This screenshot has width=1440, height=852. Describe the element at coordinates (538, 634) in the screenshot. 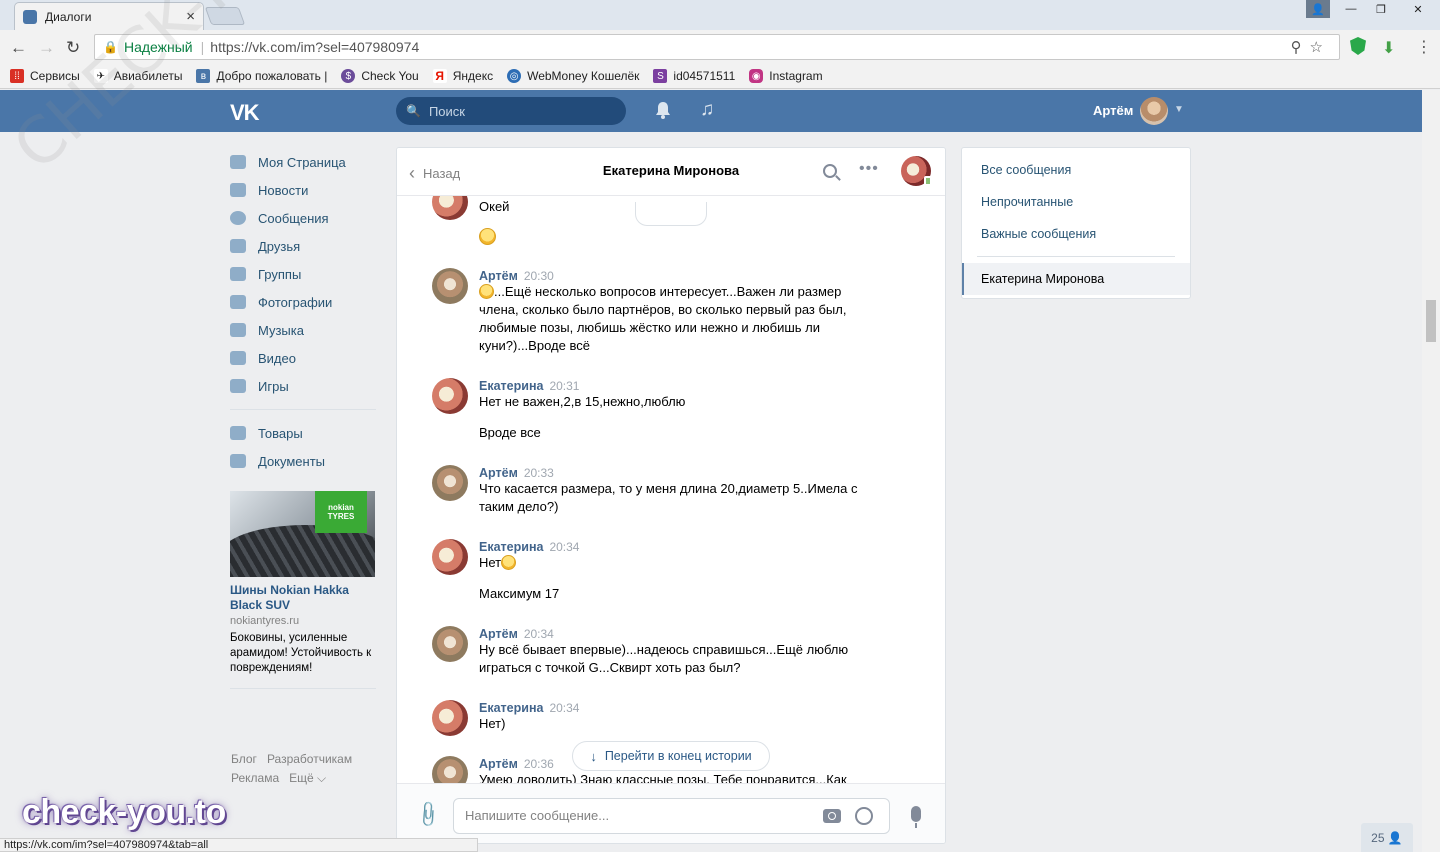

I see `message-time: 20:34` at that location.